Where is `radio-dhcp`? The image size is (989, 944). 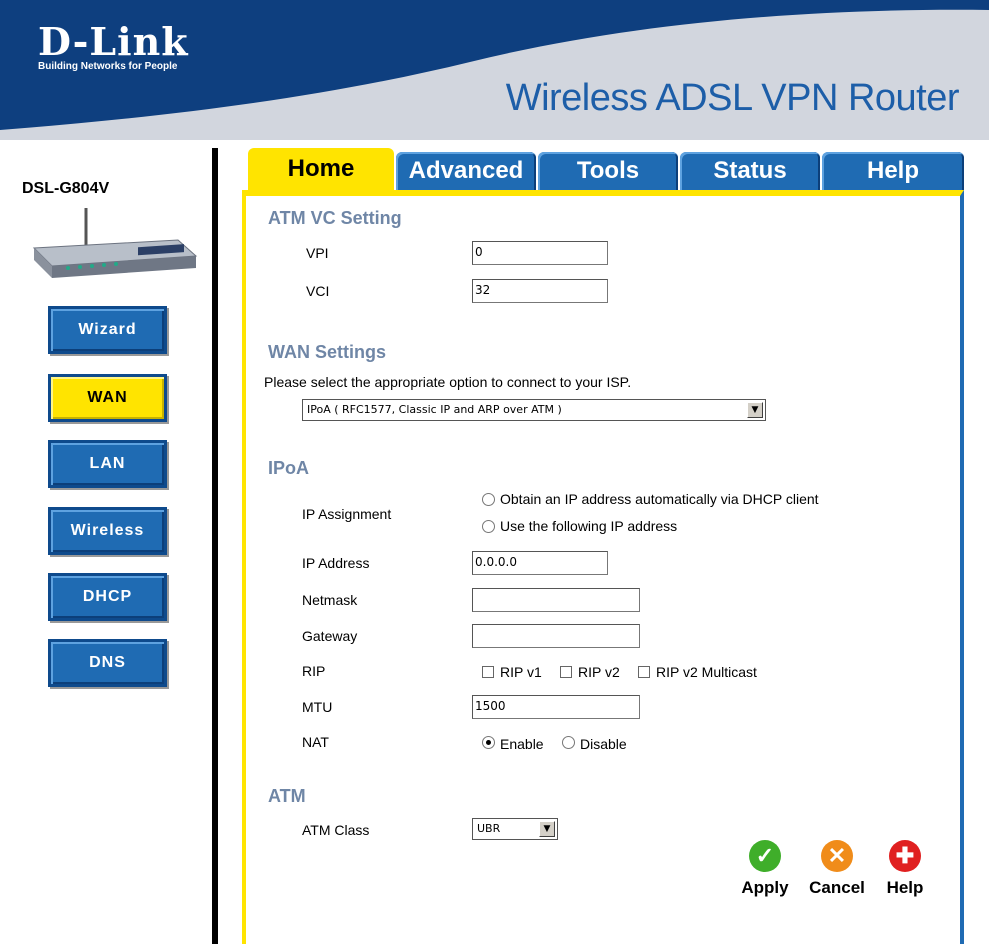 radio-dhcp is located at coordinates (488, 499).